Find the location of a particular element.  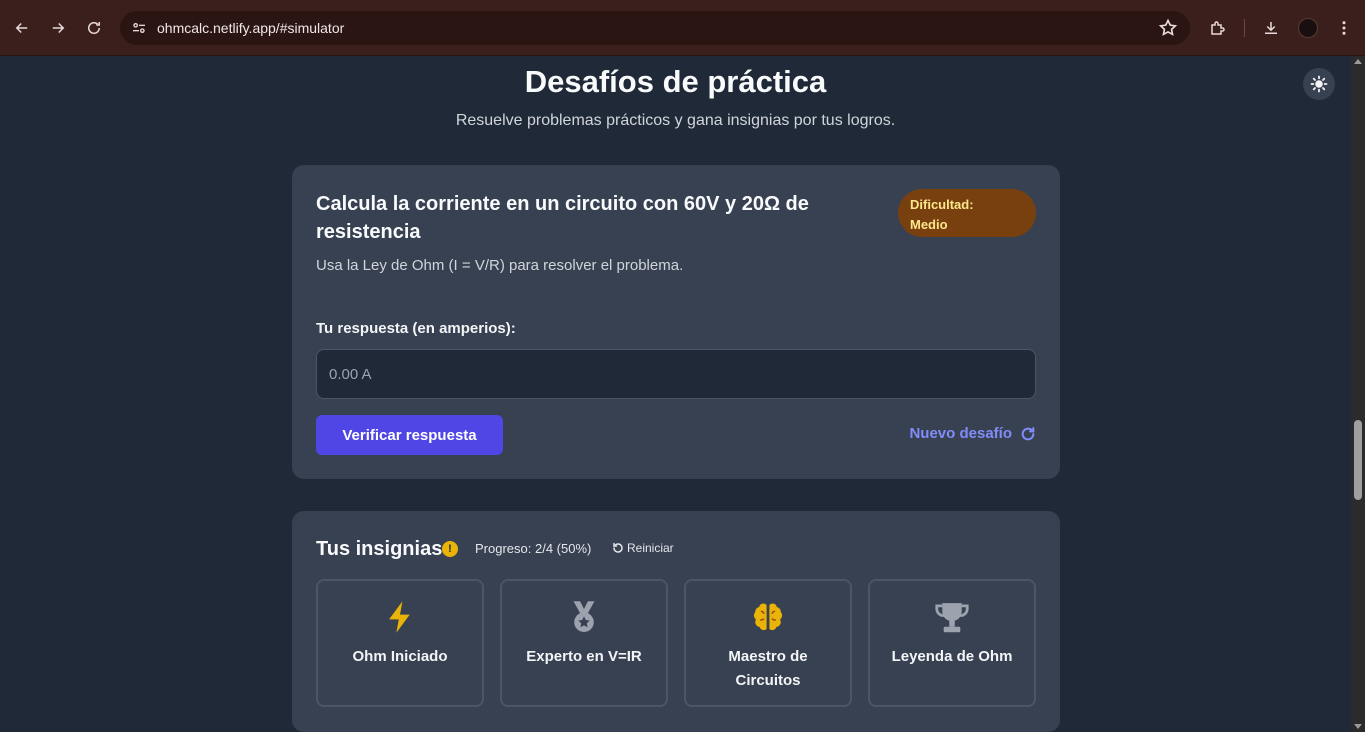

extensions-button is located at coordinates (1218, 28).